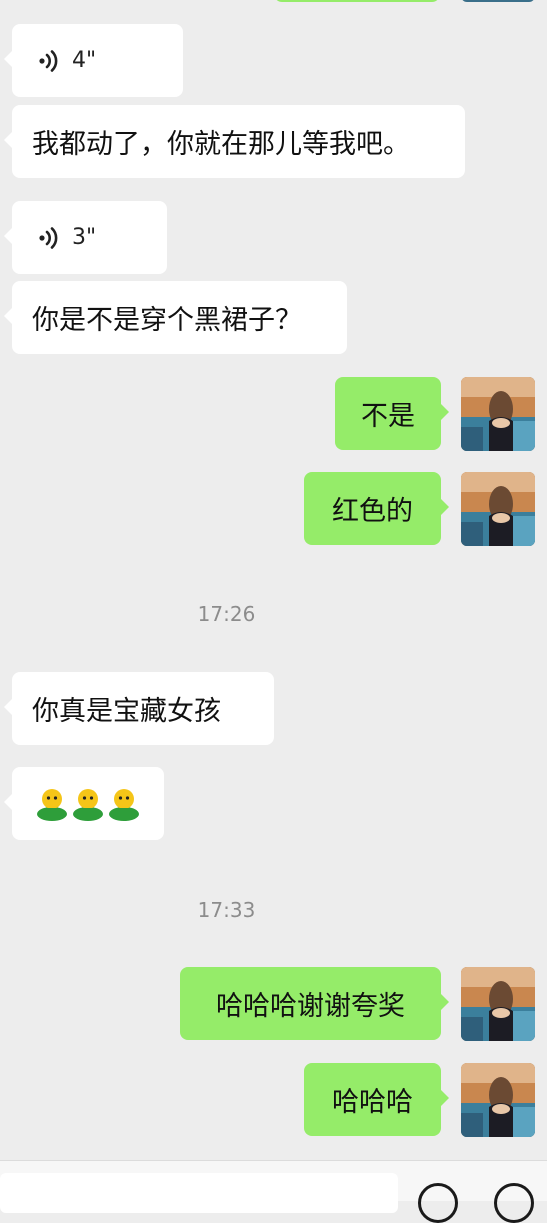 This screenshot has width=547, height=1223. Describe the element at coordinates (310, 1006) in the screenshot. I see `message-text: 哈哈哈谢谢夸奖` at that location.